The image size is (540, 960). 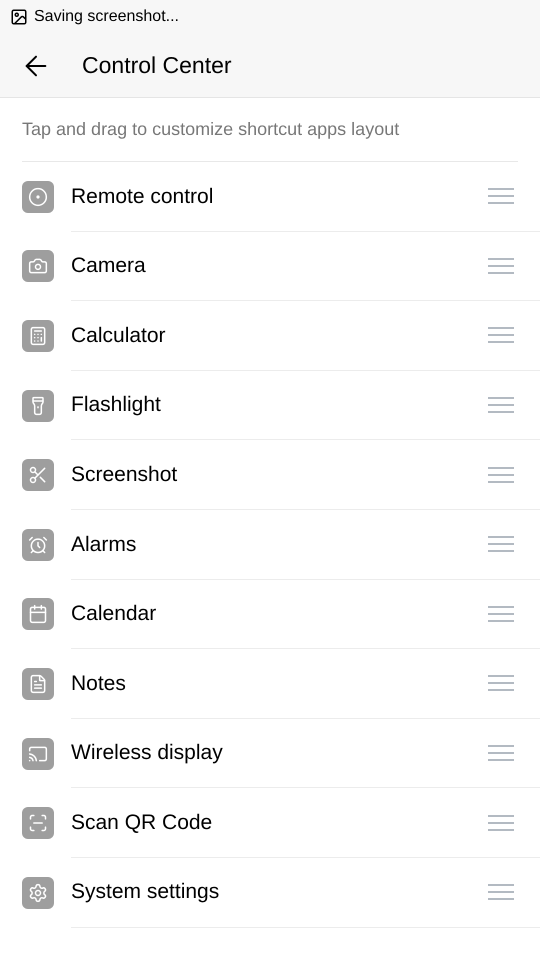 What do you see at coordinates (145, 892) in the screenshot?
I see `item-label: System settings` at bounding box center [145, 892].